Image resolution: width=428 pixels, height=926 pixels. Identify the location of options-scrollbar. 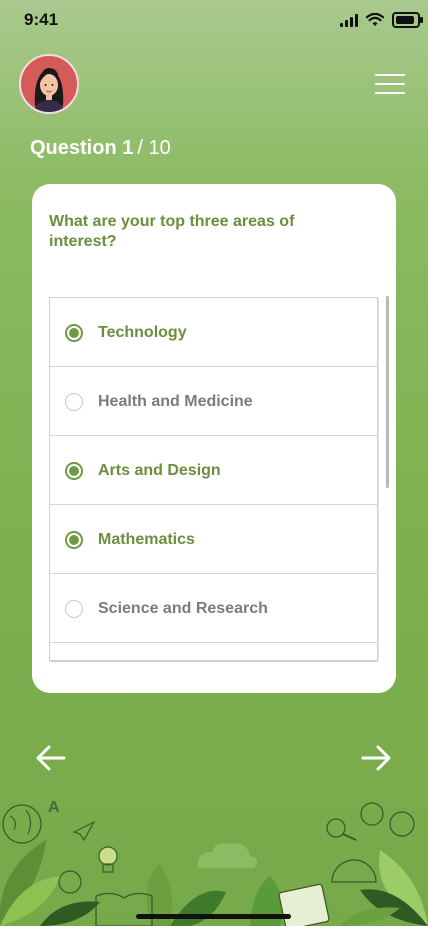
(387, 392).